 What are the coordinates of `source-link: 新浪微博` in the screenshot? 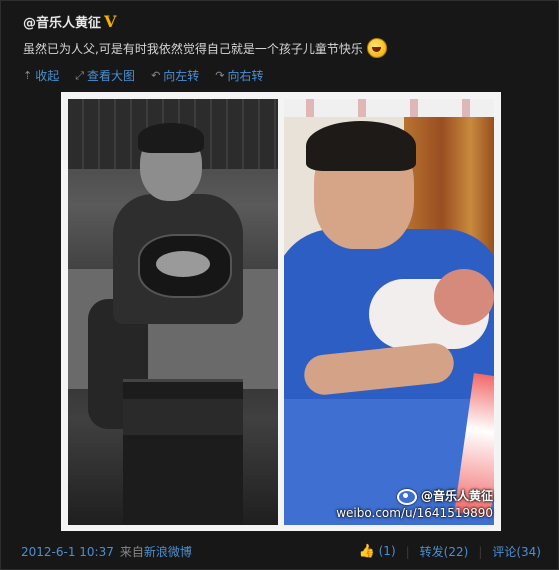 It's located at (168, 551).